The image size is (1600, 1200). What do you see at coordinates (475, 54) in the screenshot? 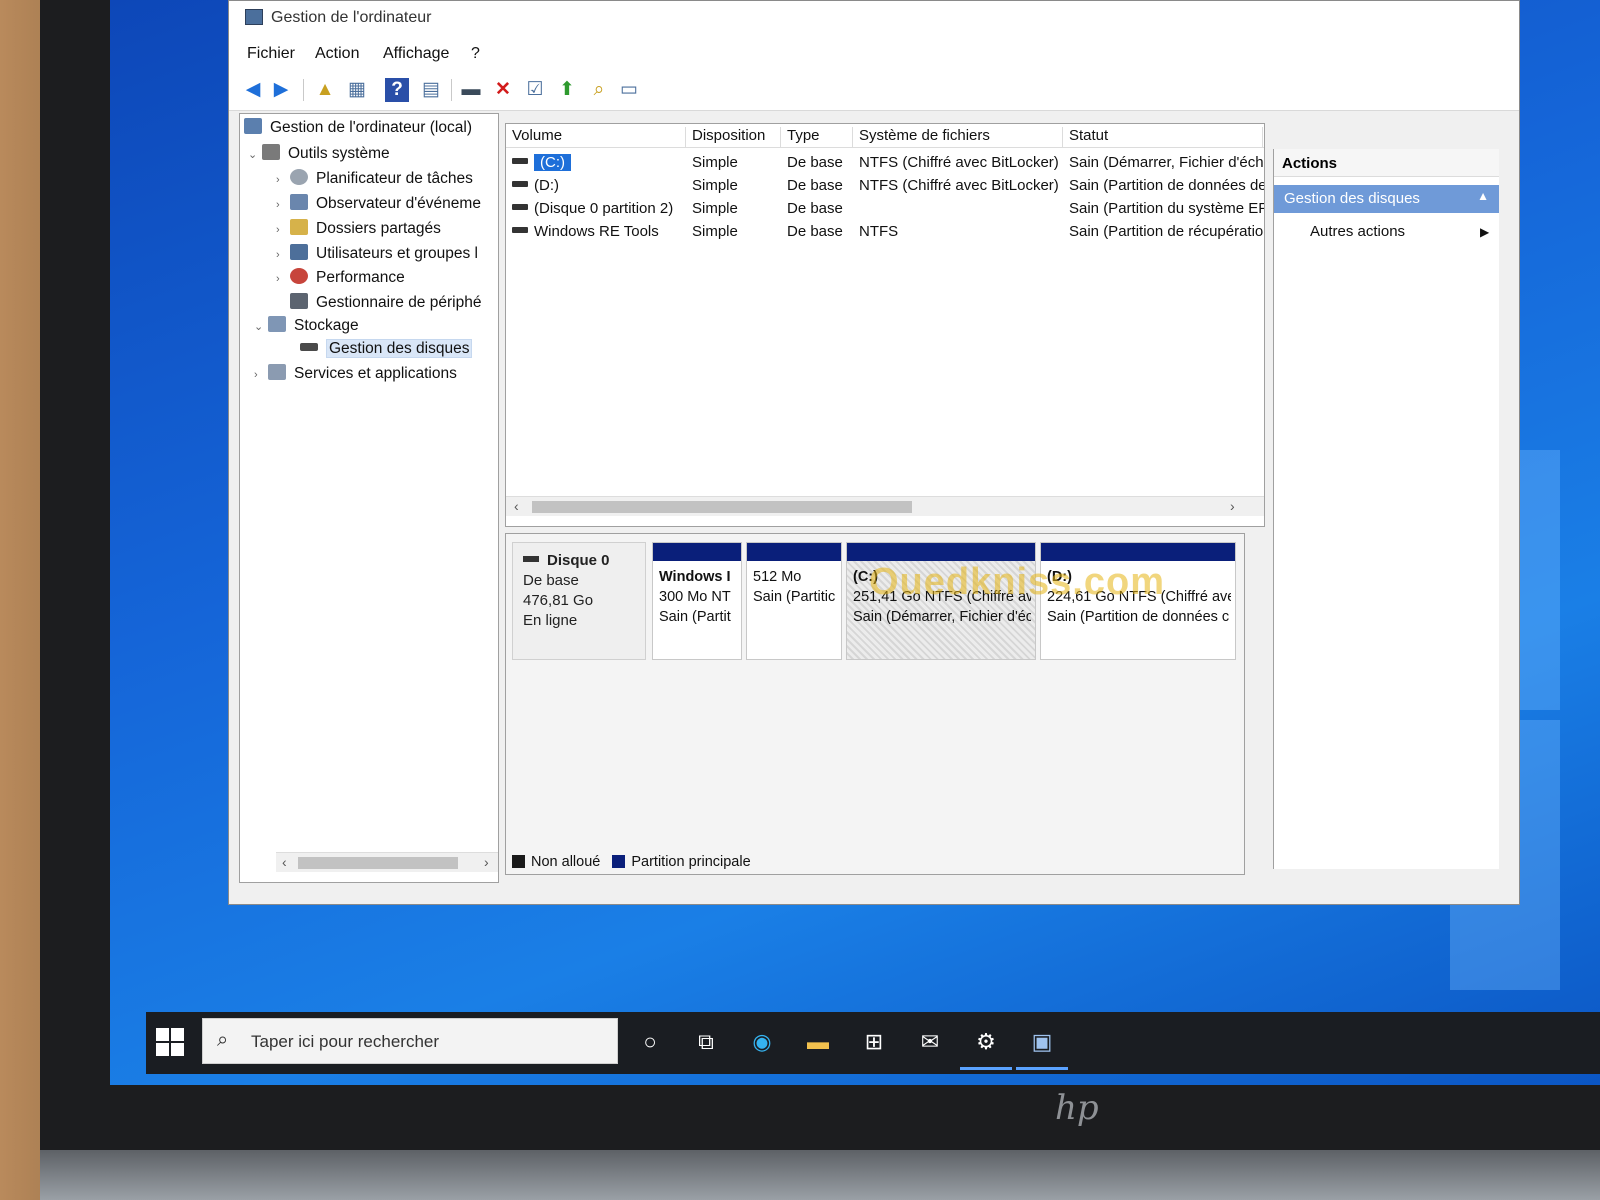
I see `menu-help: ?` at bounding box center [475, 54].